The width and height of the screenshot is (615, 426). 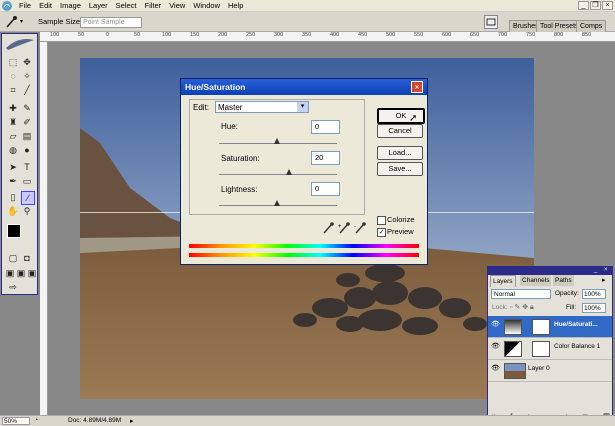 What do you see at coordinates (325, 158) in the screenshot?
I see `saturation-input: 20` at bounding box center [325, 158].